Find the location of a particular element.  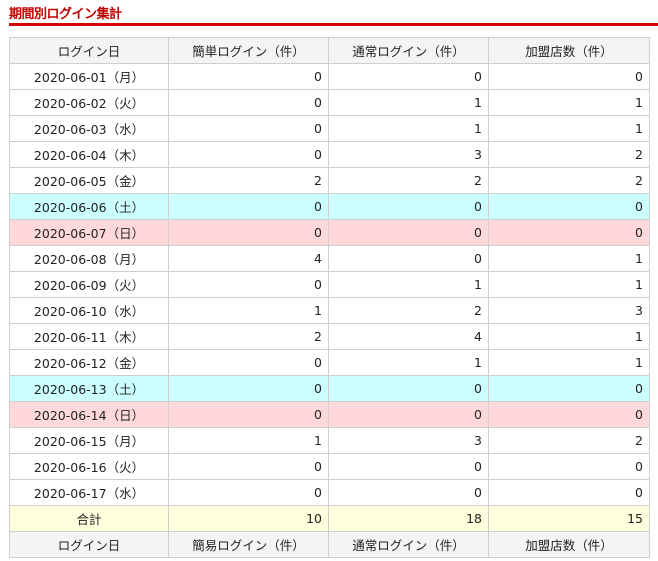

normal-login-cell: 4 is located at coordinates (408, 336).